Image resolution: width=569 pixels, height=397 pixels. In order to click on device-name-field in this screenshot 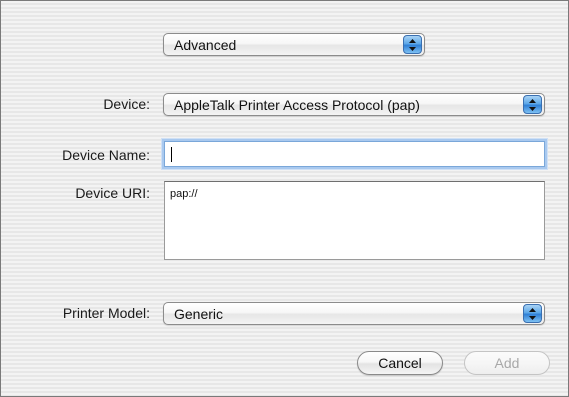, I will do `click(354, 154)`.